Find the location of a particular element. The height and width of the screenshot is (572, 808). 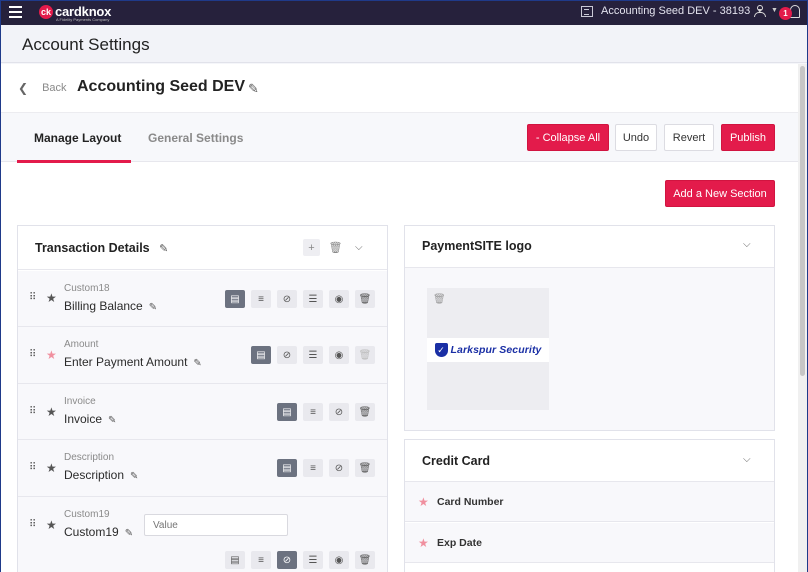

card-title: Credit Card is located at coordinates (456, 461).